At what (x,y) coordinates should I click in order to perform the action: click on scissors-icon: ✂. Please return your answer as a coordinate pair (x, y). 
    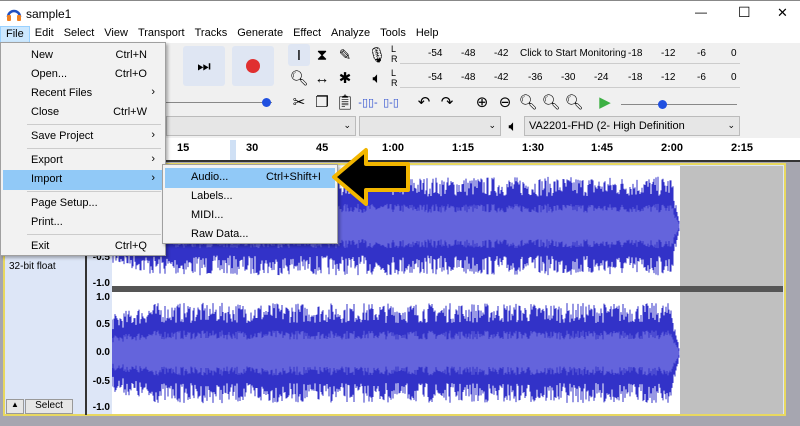
    Looking at the image, I should click on (299, 102).